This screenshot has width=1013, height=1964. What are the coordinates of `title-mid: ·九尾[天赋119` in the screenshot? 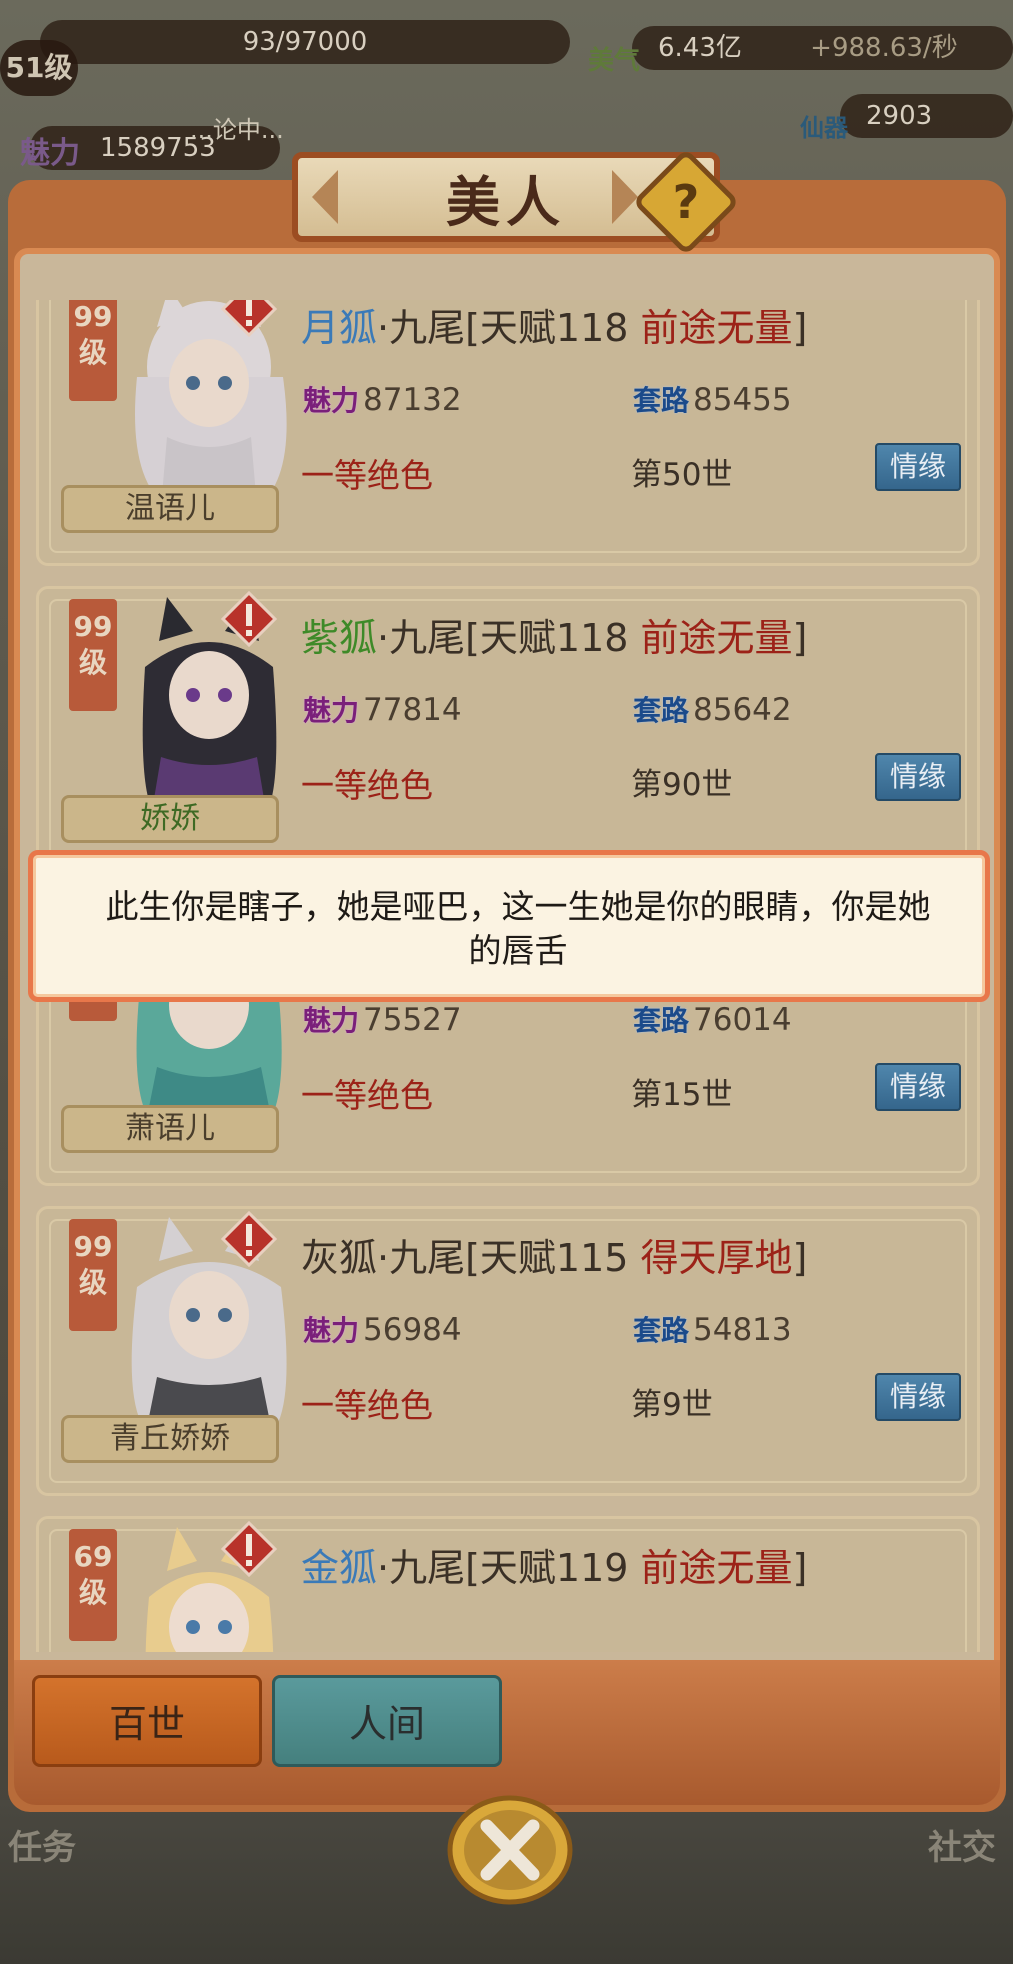 It's located at (509, 1568).